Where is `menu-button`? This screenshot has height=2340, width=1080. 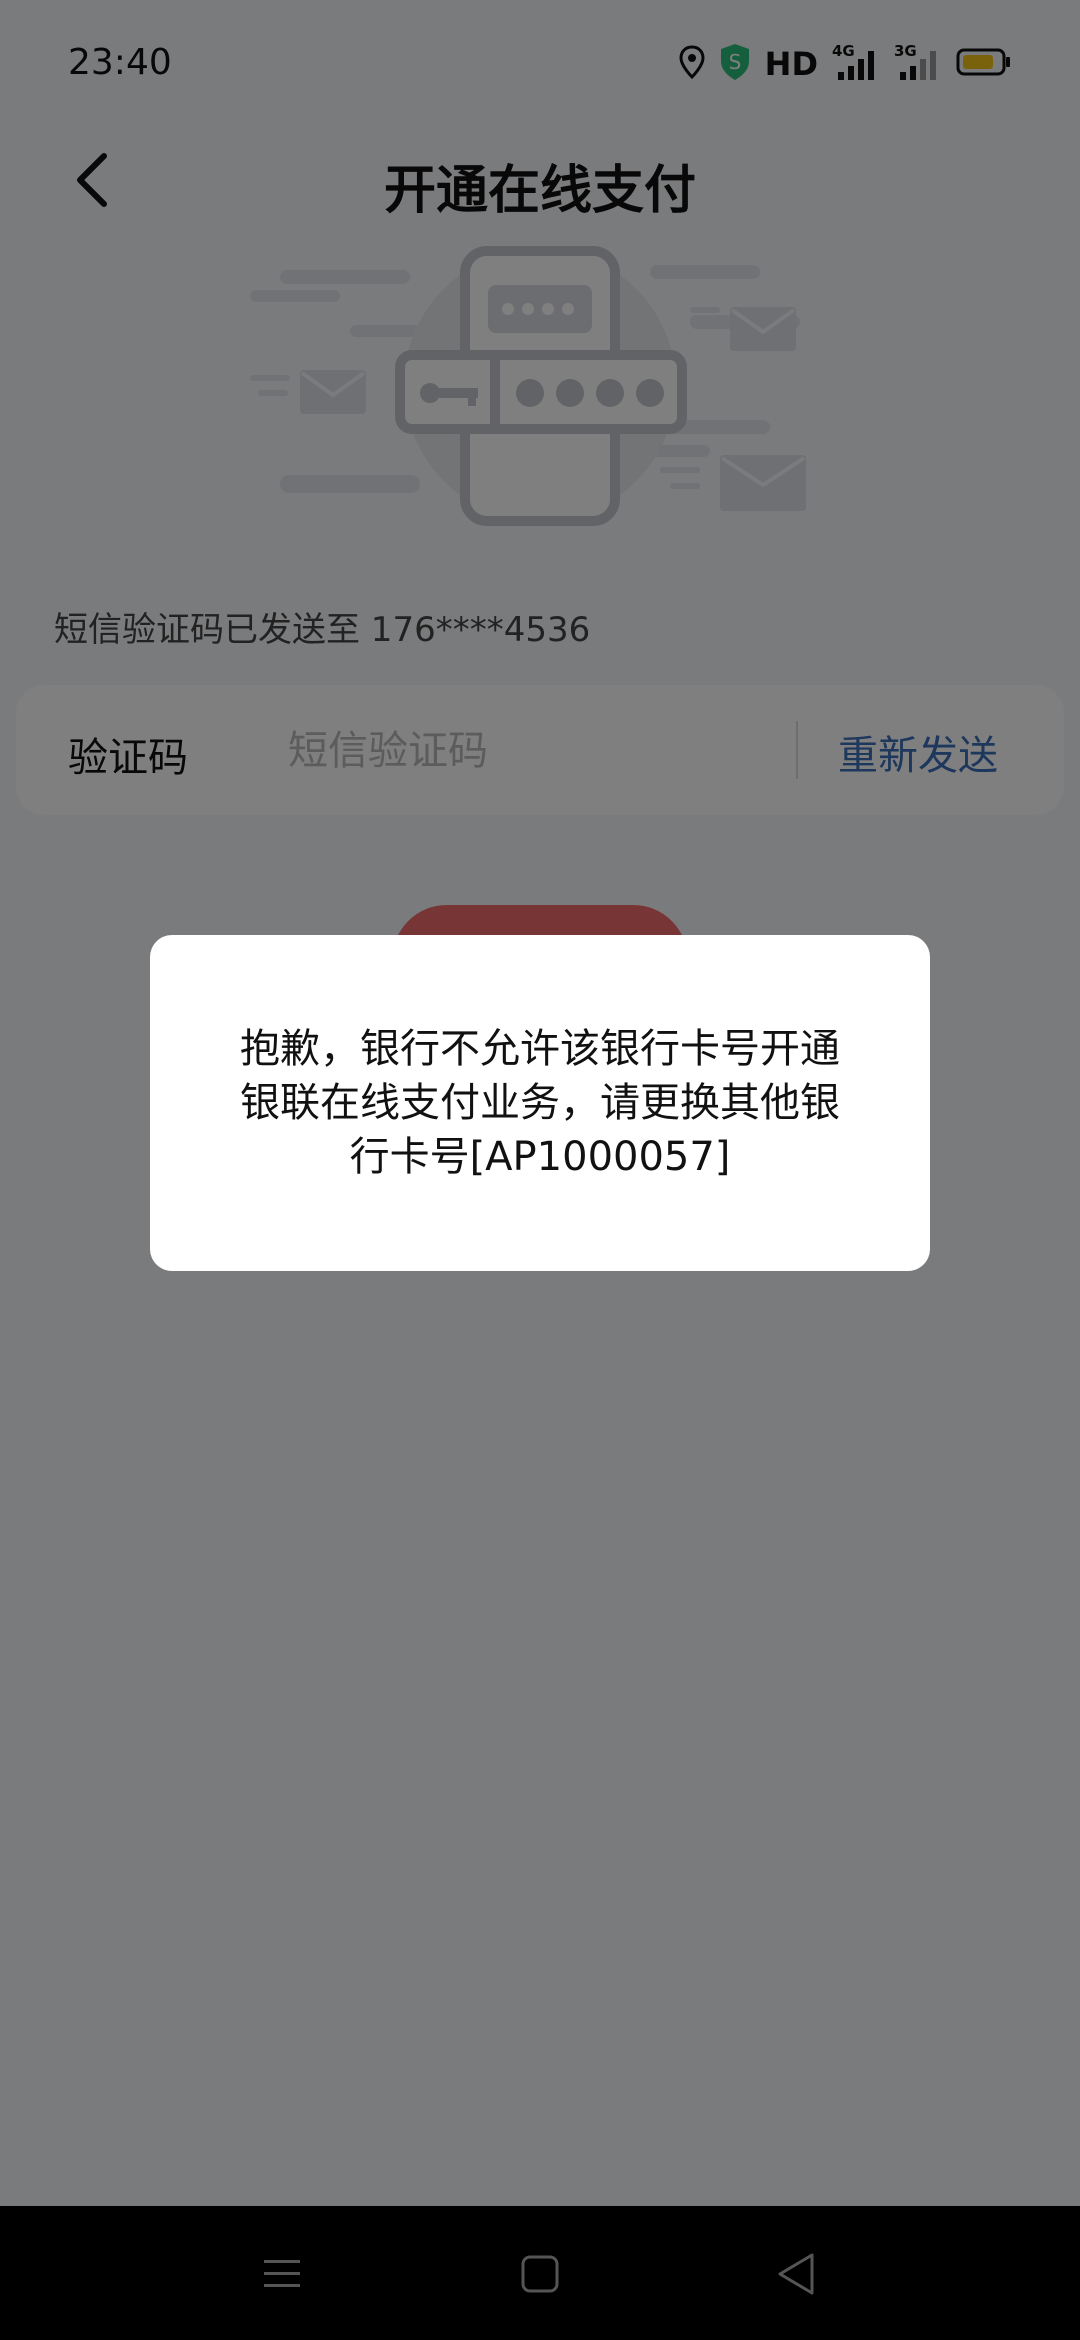
menu-button is located at coordinates (282, 2274).